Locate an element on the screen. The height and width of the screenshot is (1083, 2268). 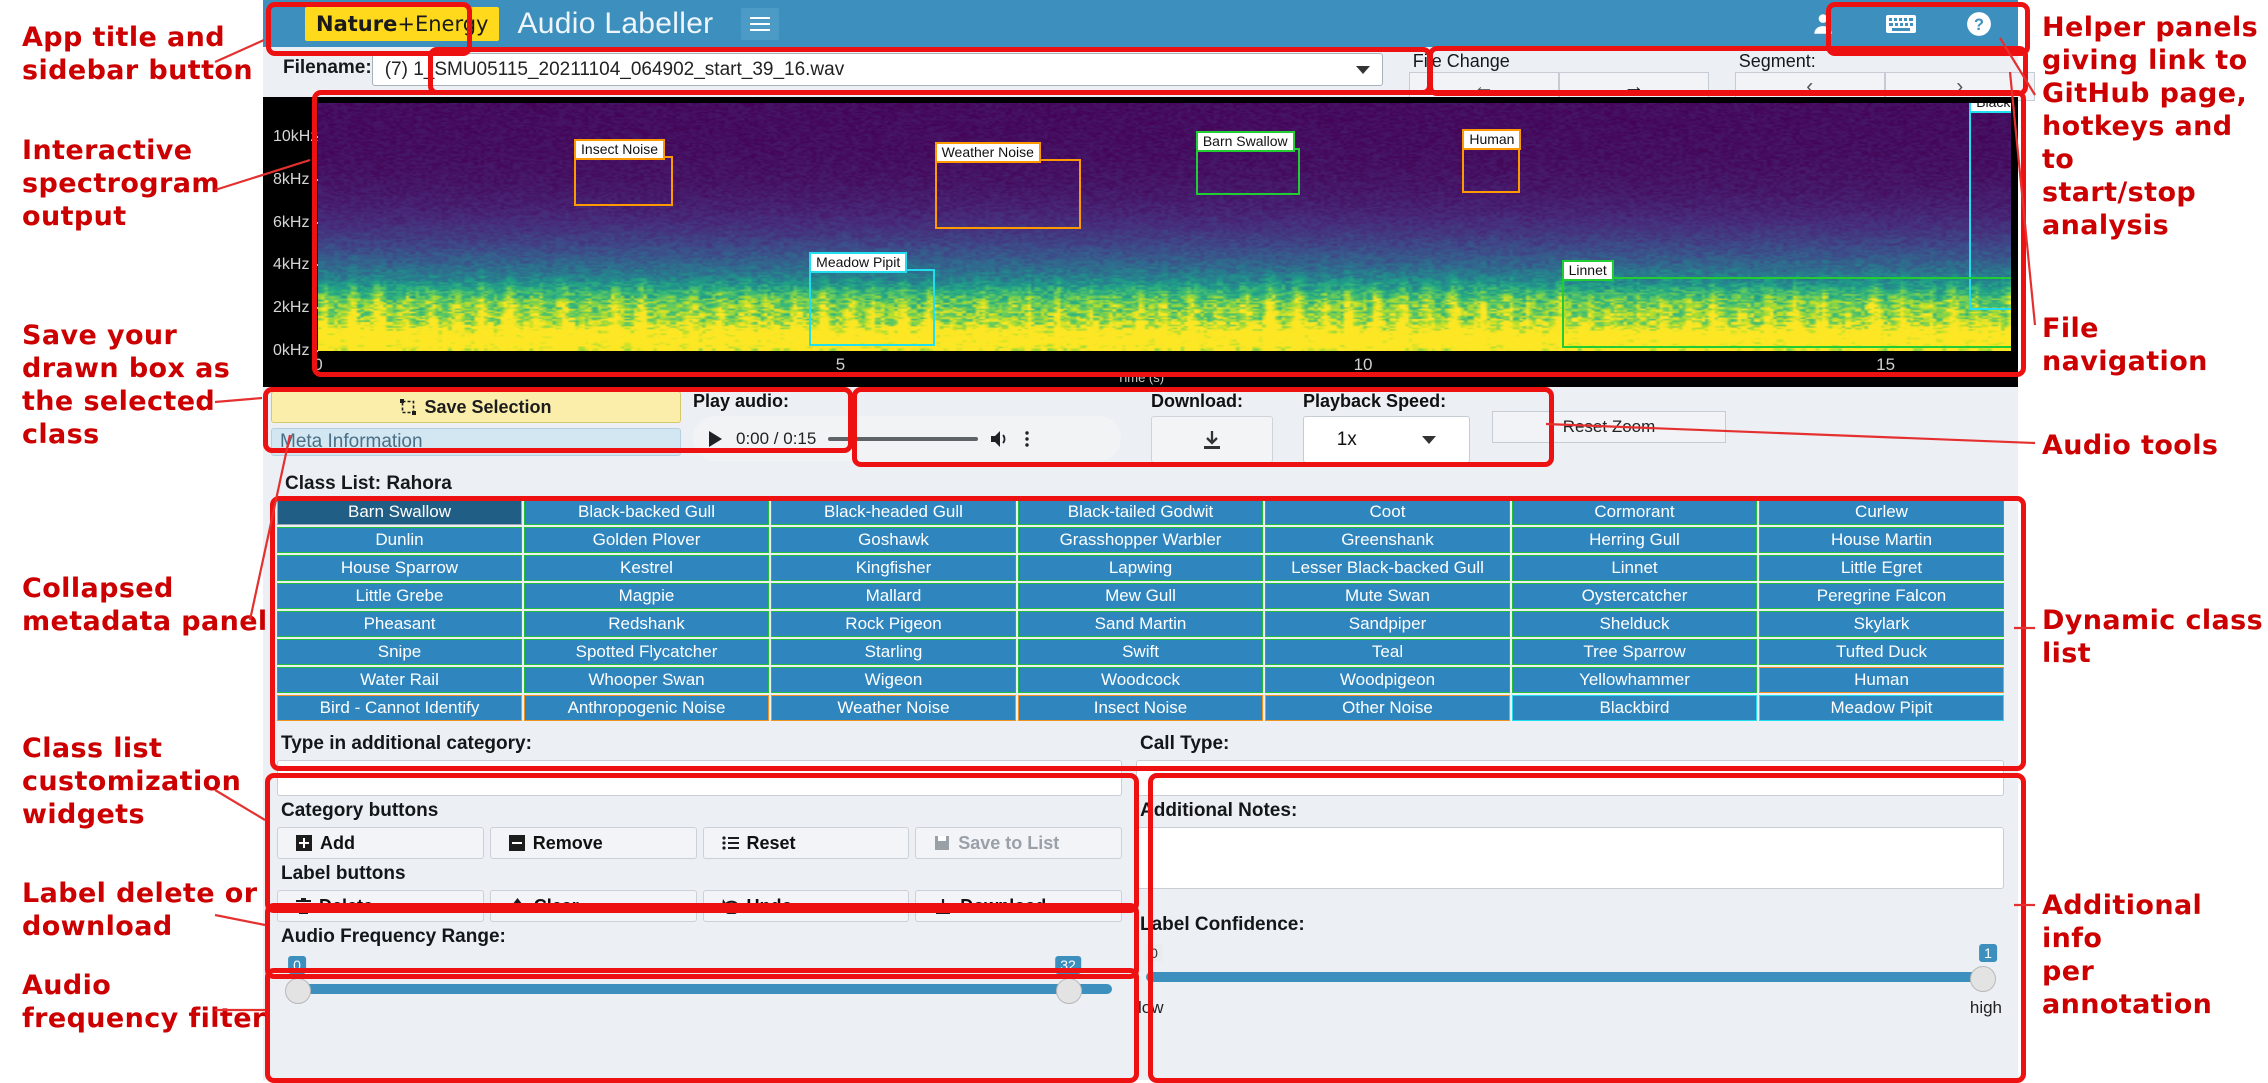
class-item: Meadow Pipit is located at coordinates (1881, 708).